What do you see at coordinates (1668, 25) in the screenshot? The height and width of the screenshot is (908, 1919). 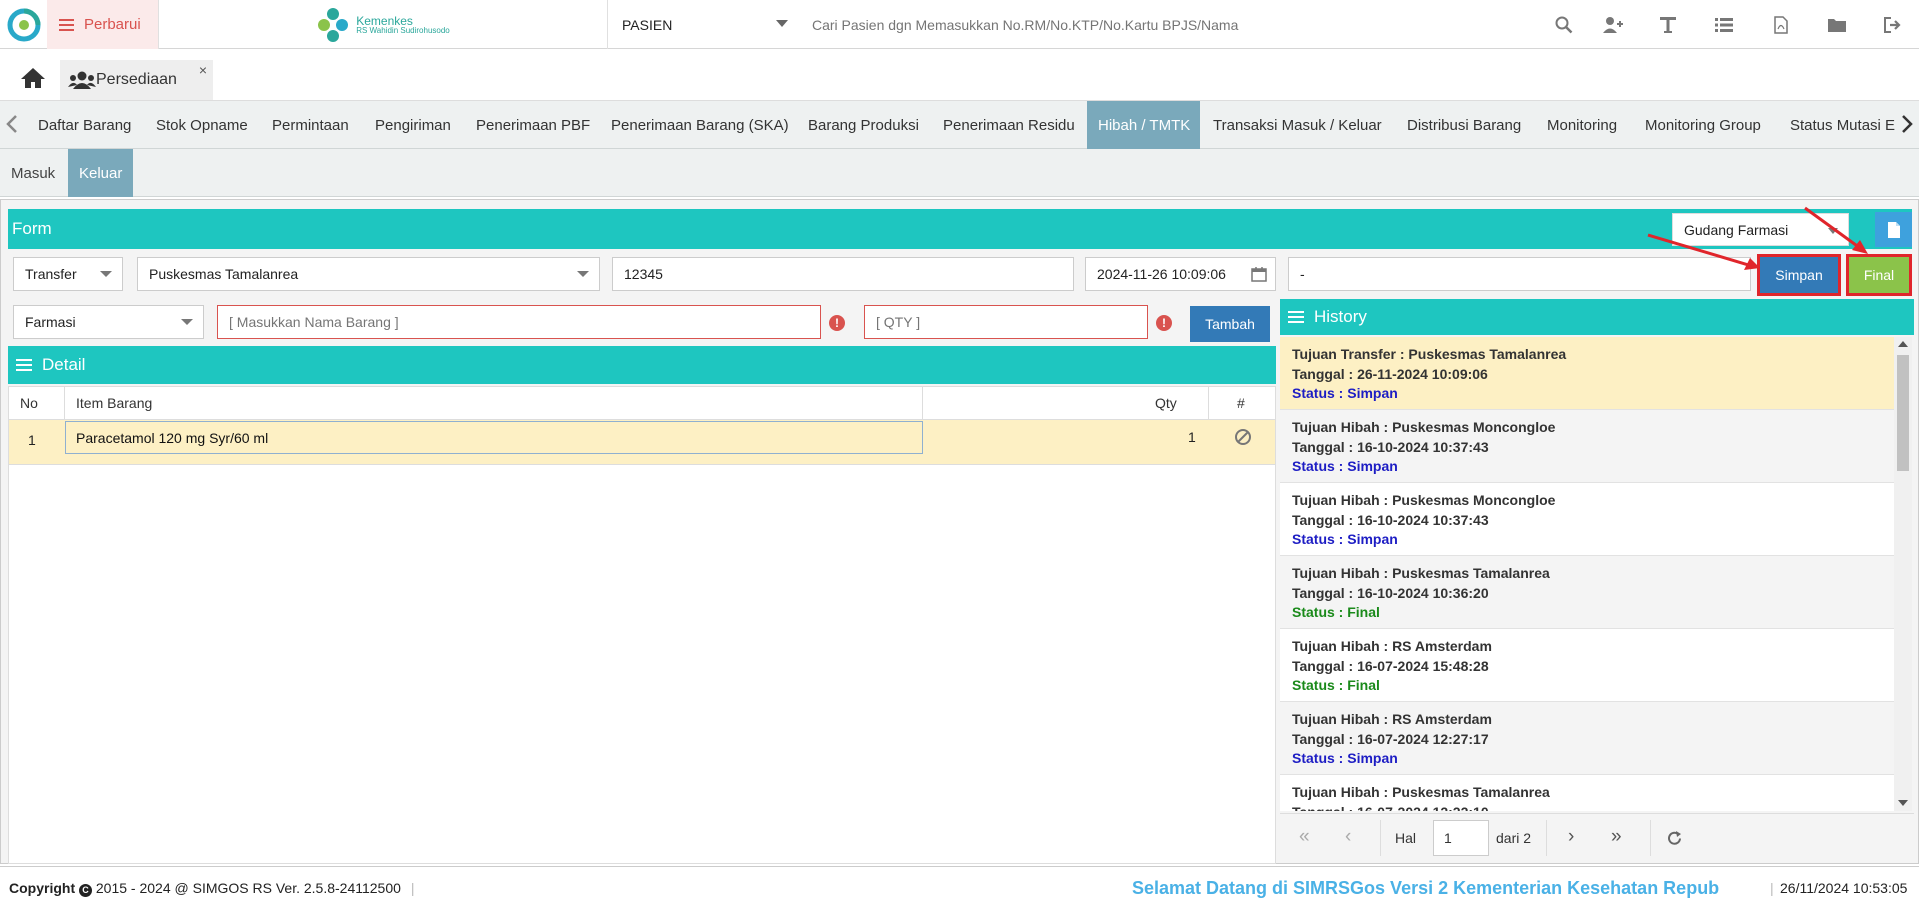 I see `text-icon` at bounding box center [1668, 25].